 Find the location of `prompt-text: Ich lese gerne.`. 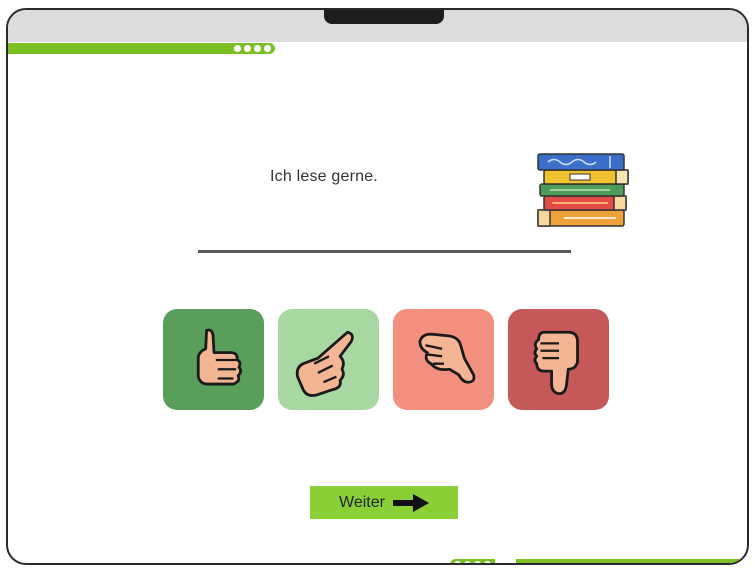

prompt-text: Ich lese gerne. is located at coordinates (324, 176).